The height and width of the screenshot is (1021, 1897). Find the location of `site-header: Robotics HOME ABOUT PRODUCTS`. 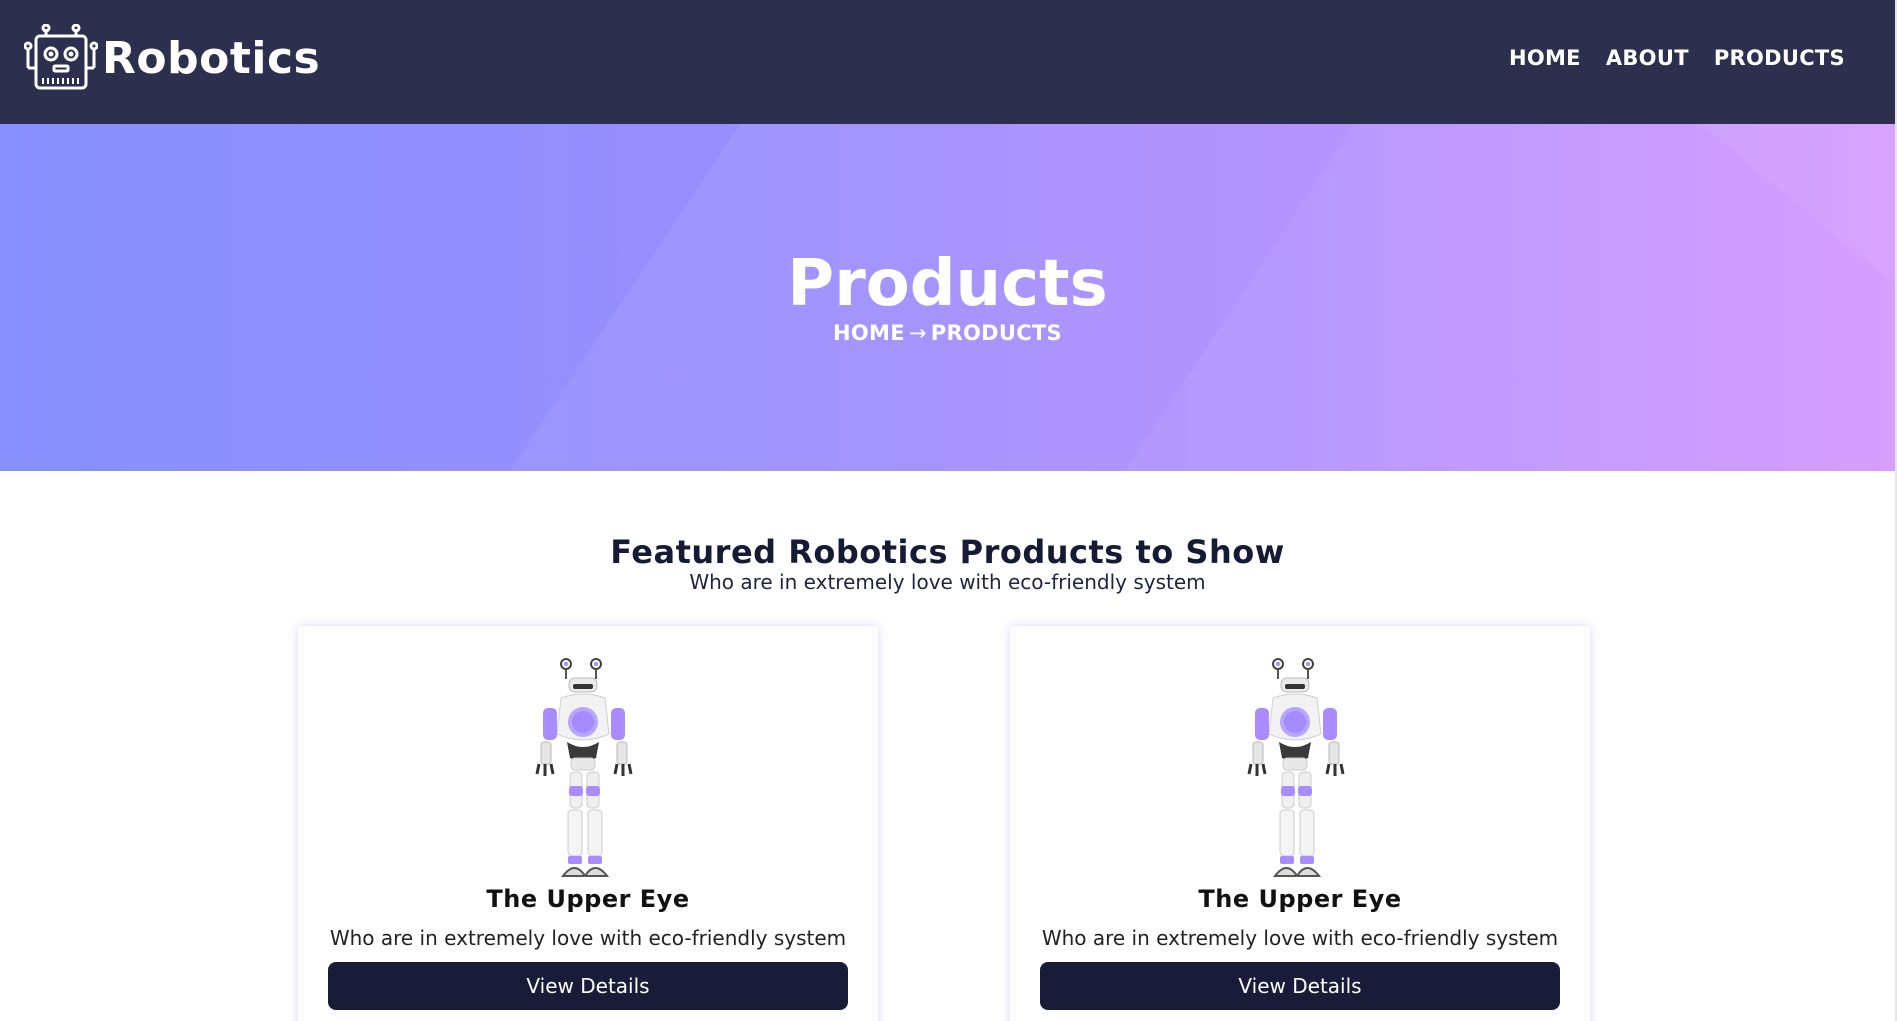

site-header: Robotics HOME ABOUT PRODUCTS is located at coordinates (947, 62).